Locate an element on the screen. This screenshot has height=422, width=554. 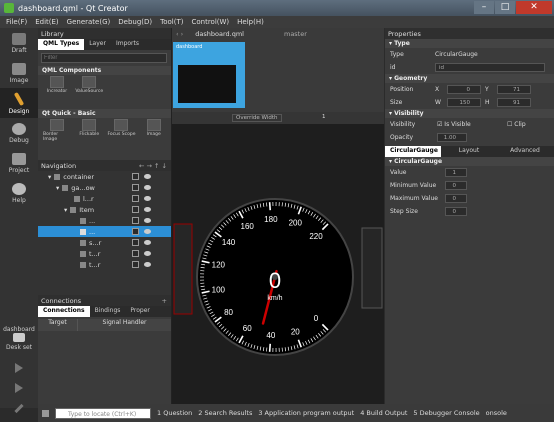
tree-row: ▾ Item is located at coordinates (104, 209).